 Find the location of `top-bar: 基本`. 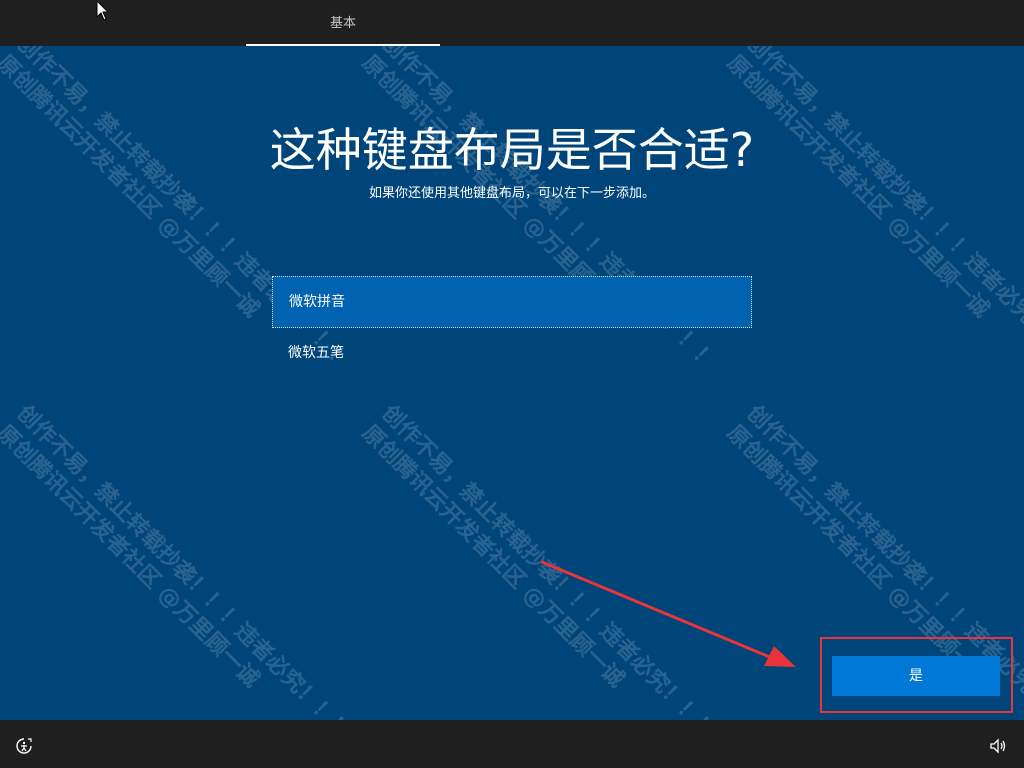

top-bar: 基本 is located at coordinates (512, 23).